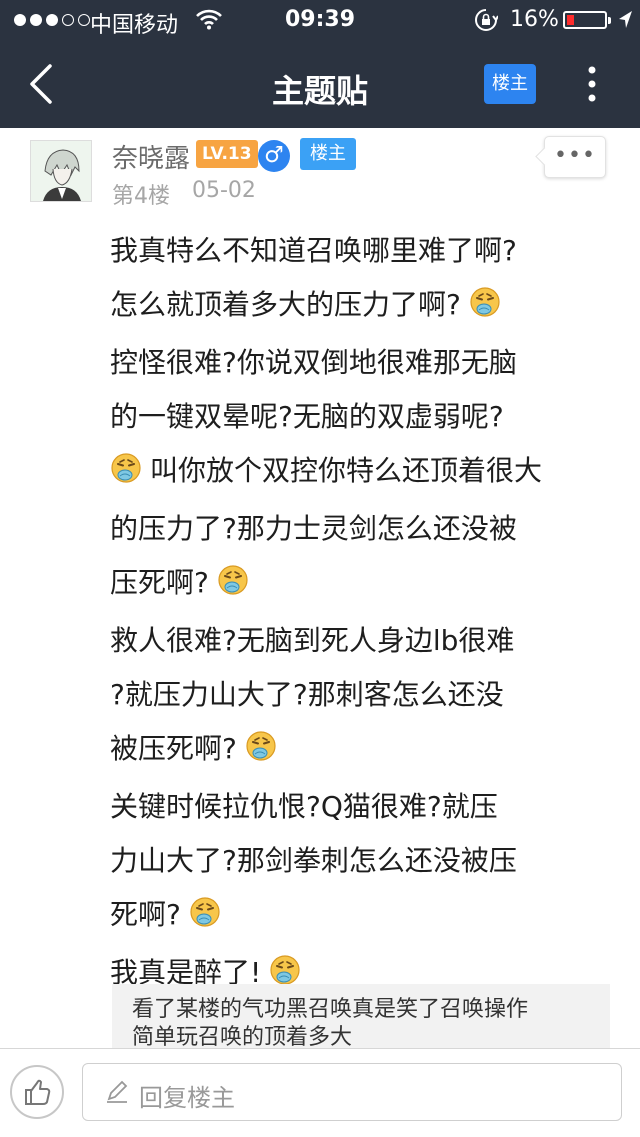  I want to click on vertical-dots-icon, so click(592, 84).